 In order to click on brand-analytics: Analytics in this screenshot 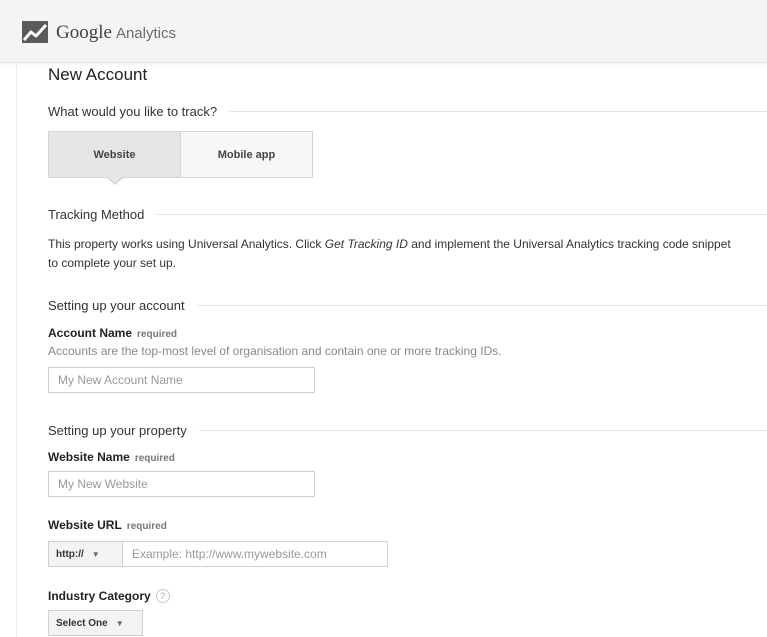, I will do `click(145, 33)`.